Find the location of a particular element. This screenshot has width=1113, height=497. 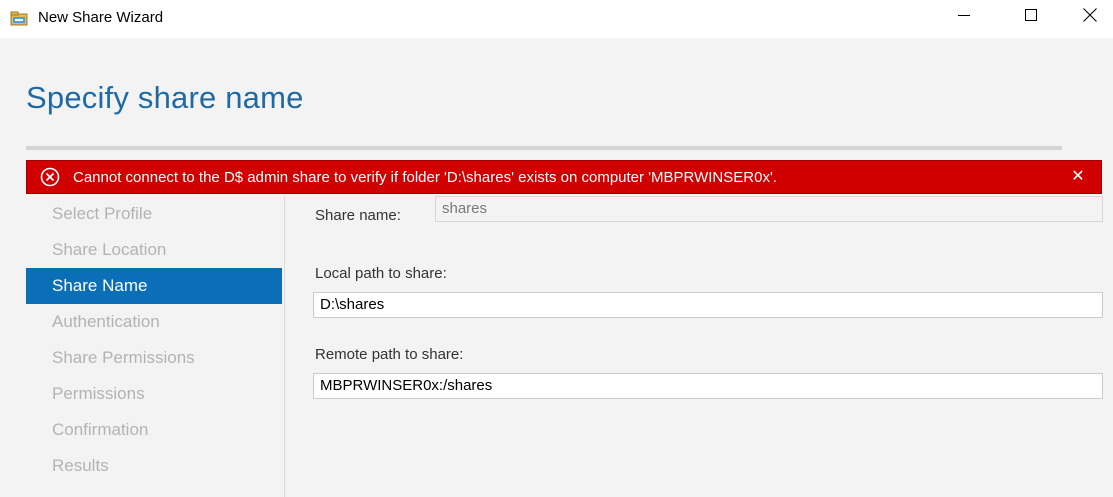

minimize-icon is located at coordinates (964, 17).